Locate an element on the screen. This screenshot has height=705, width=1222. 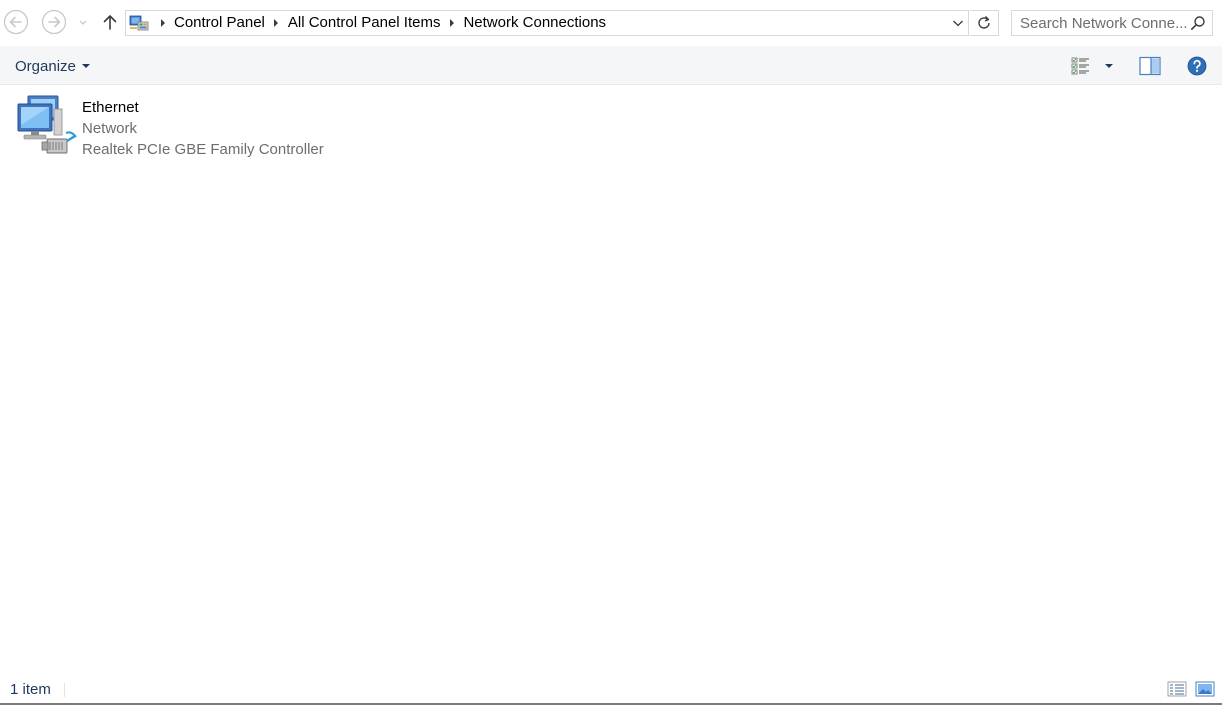
organize-label: Organize is located at coordinates (45, 66).